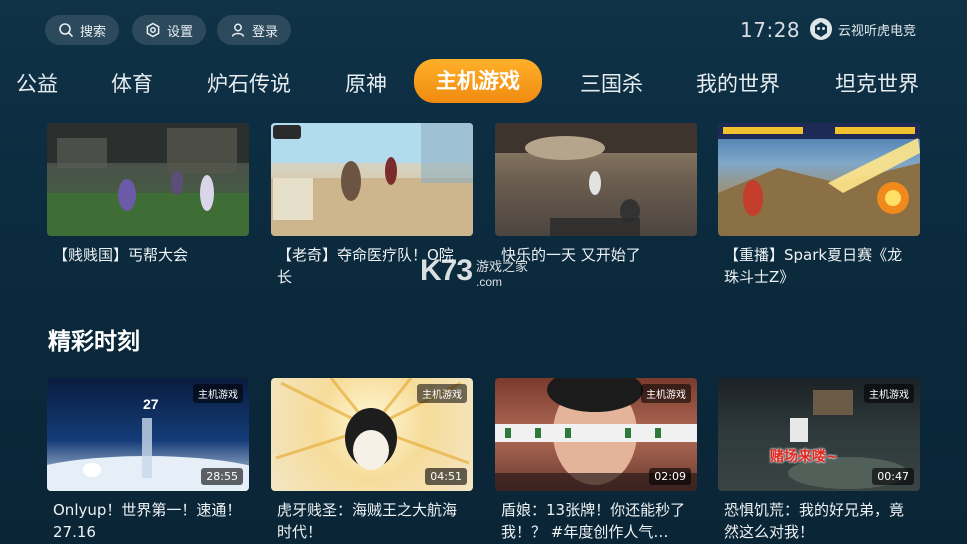 Image resolution: width=967 pixels, height=544 pixels. What do you see at coordinates (147, 521) in the screenshot?
I see `video-title: Onlyup！世界第一！速通！27.16` at bounding box center [147, 521].